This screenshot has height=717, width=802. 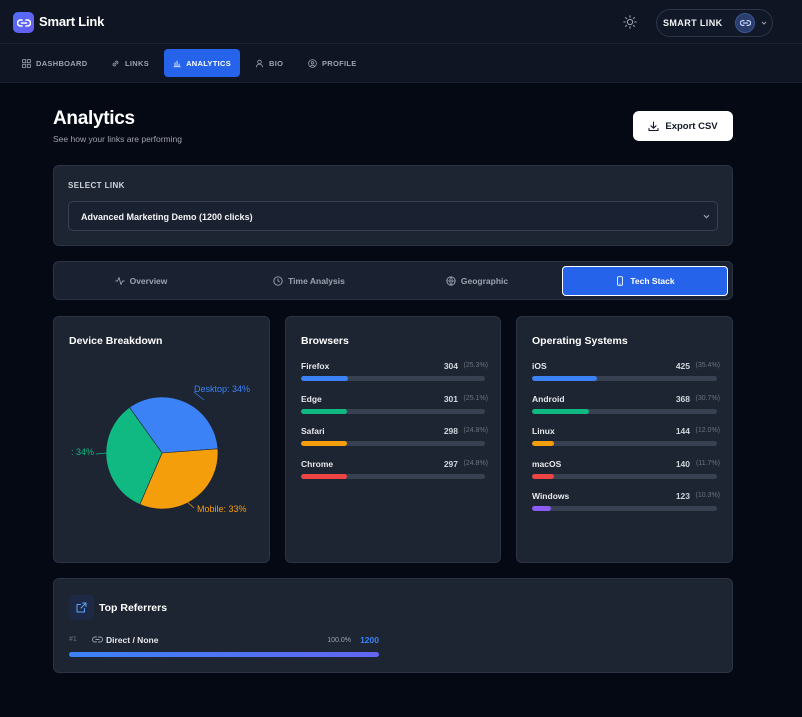 What do you see at coordinates (148, 281) in the screenshot?
I see `tab-label: Overview` at bounding box center [148, 281].